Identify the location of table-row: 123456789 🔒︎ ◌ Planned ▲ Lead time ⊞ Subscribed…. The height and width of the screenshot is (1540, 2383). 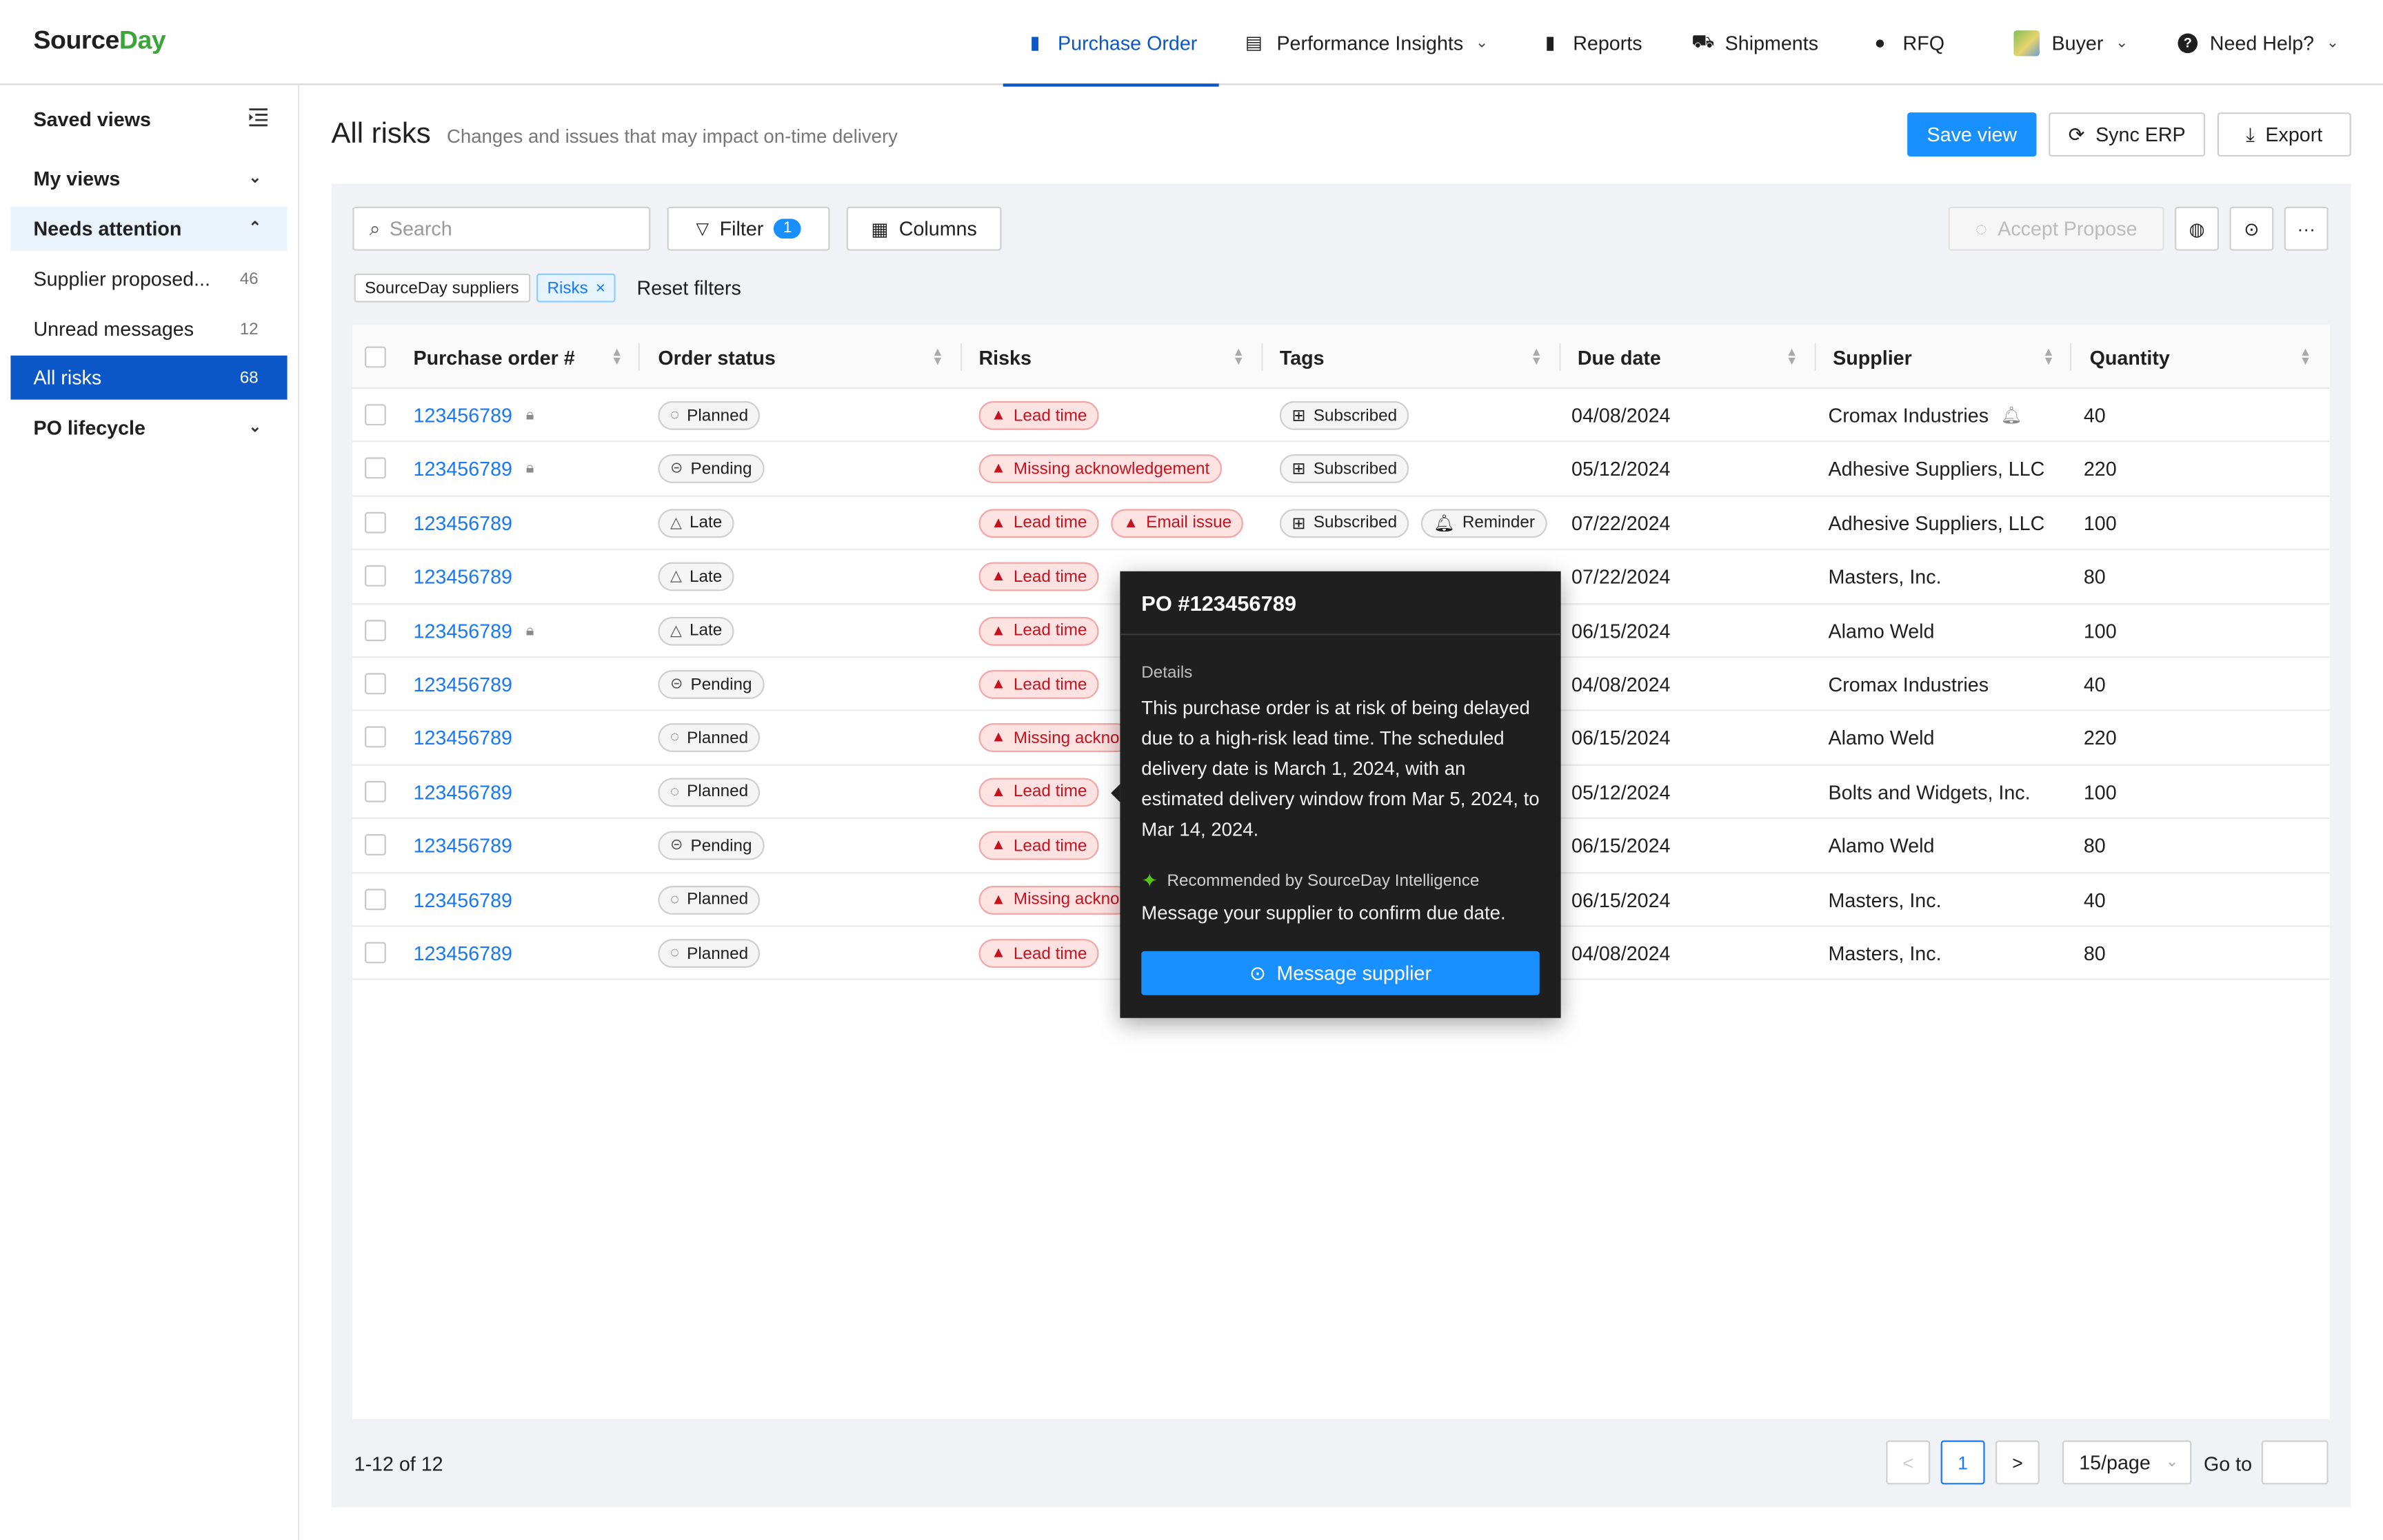
(1341, 416).